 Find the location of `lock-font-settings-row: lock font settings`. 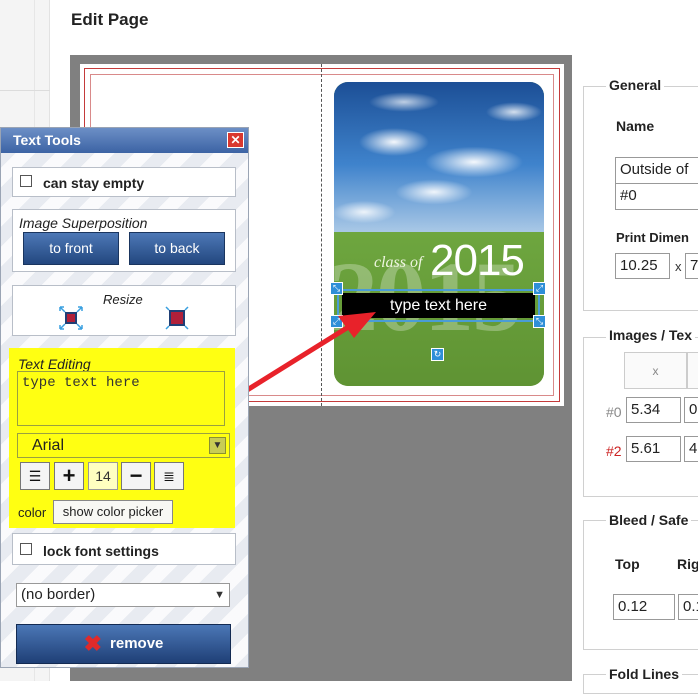

lock-font-settings-row: lock font settings is located at coordinates (124, 549).